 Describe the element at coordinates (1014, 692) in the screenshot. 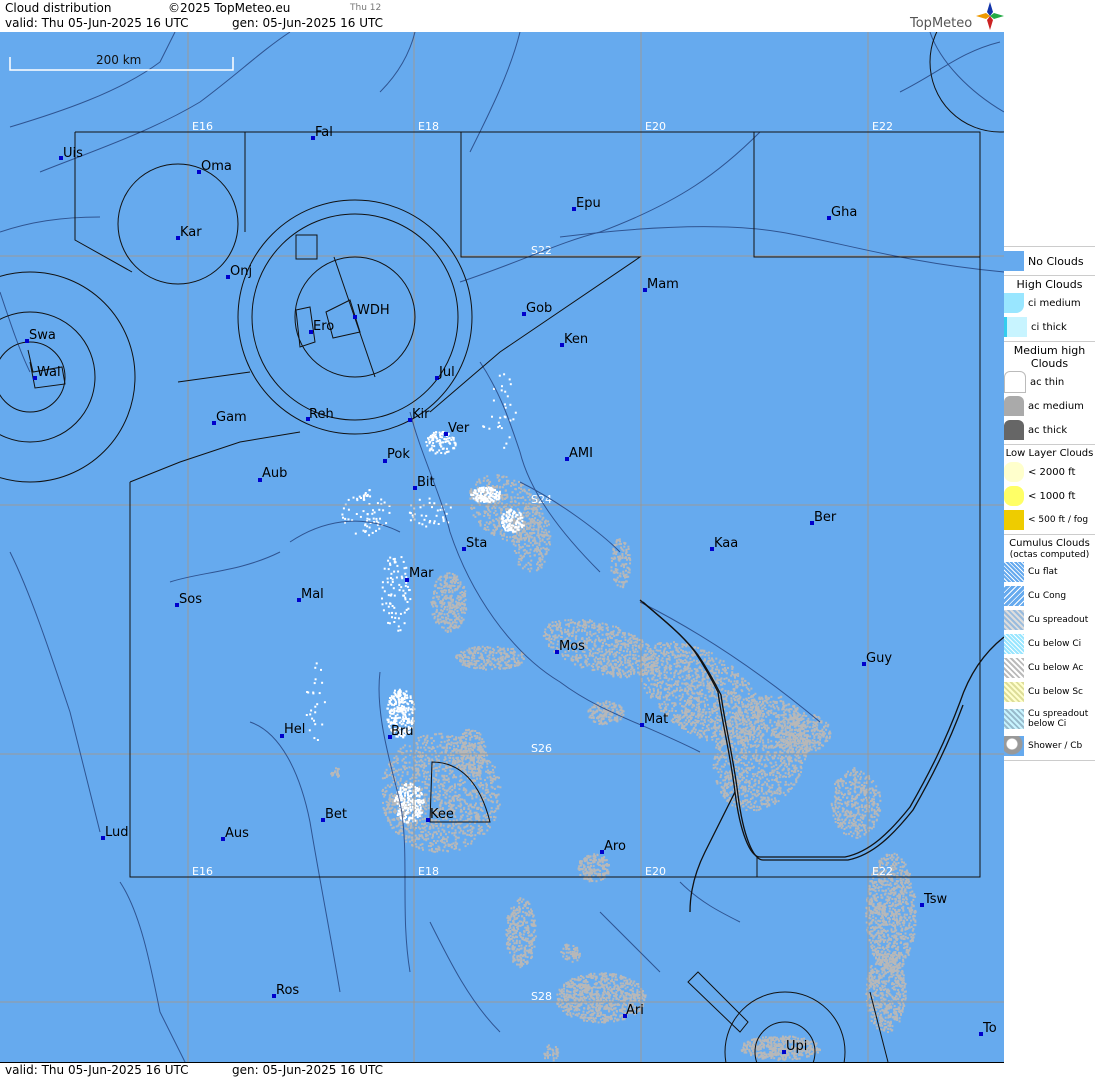

I see `cu-below-sc-swatch` at that location.